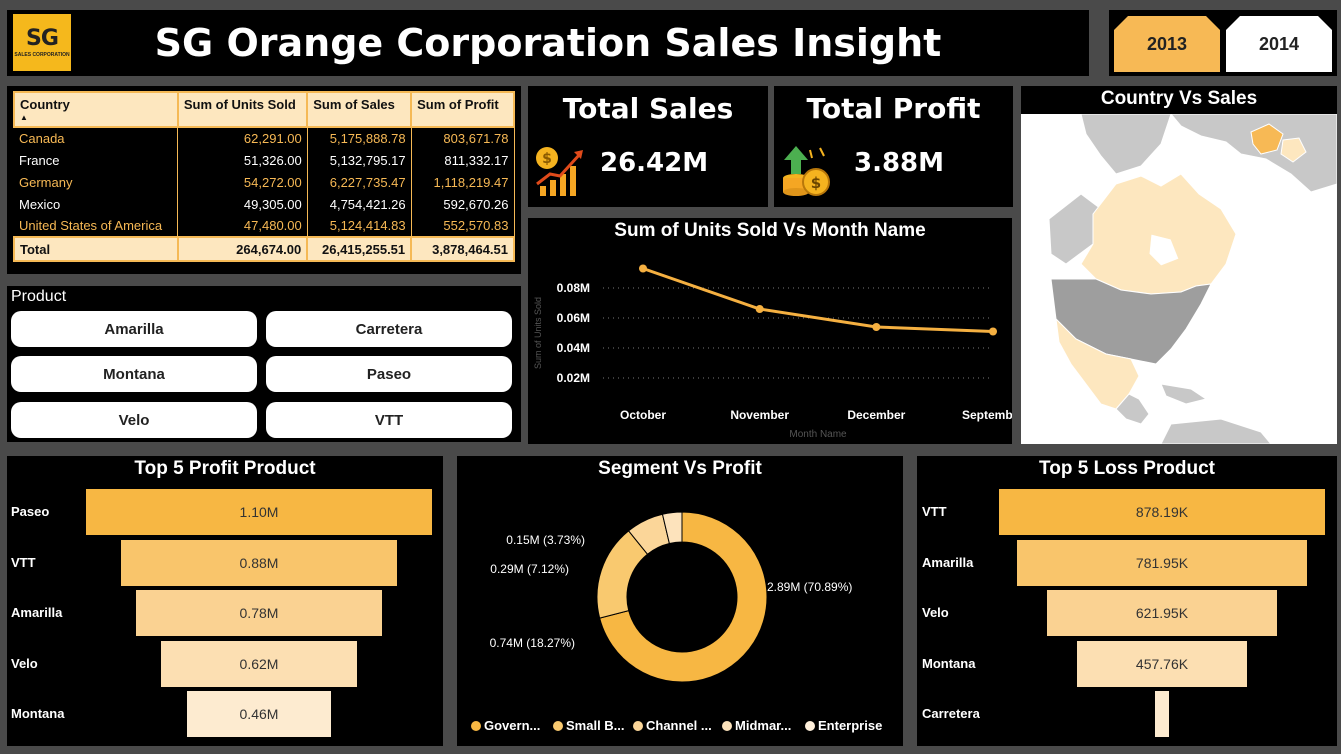 Image resolution: width=1341 pixels, height=754 pixels. I want to click on logo-subtext: SALES CORPORATION, so click(42, 54).